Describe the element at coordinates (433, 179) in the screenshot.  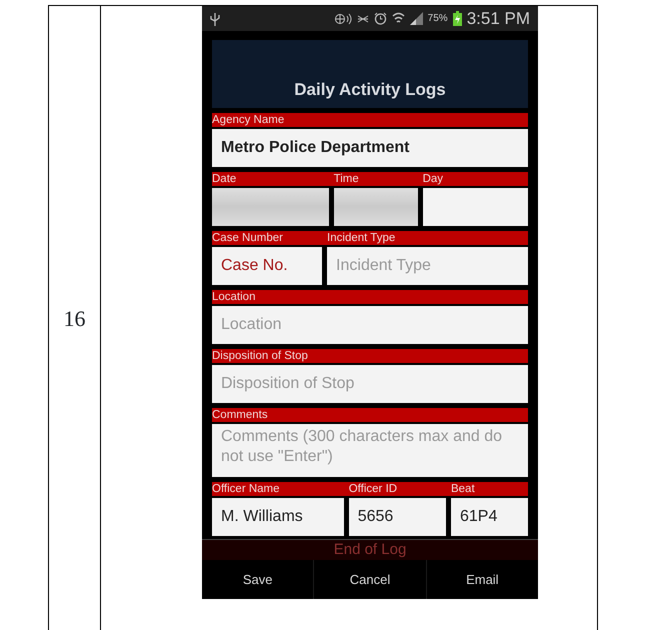
I see `field-label: Day` at that location.